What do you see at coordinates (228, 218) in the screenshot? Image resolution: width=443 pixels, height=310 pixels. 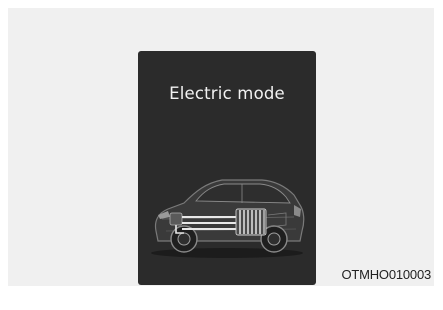 I see `car-icon` at bounding box center [228, 218].